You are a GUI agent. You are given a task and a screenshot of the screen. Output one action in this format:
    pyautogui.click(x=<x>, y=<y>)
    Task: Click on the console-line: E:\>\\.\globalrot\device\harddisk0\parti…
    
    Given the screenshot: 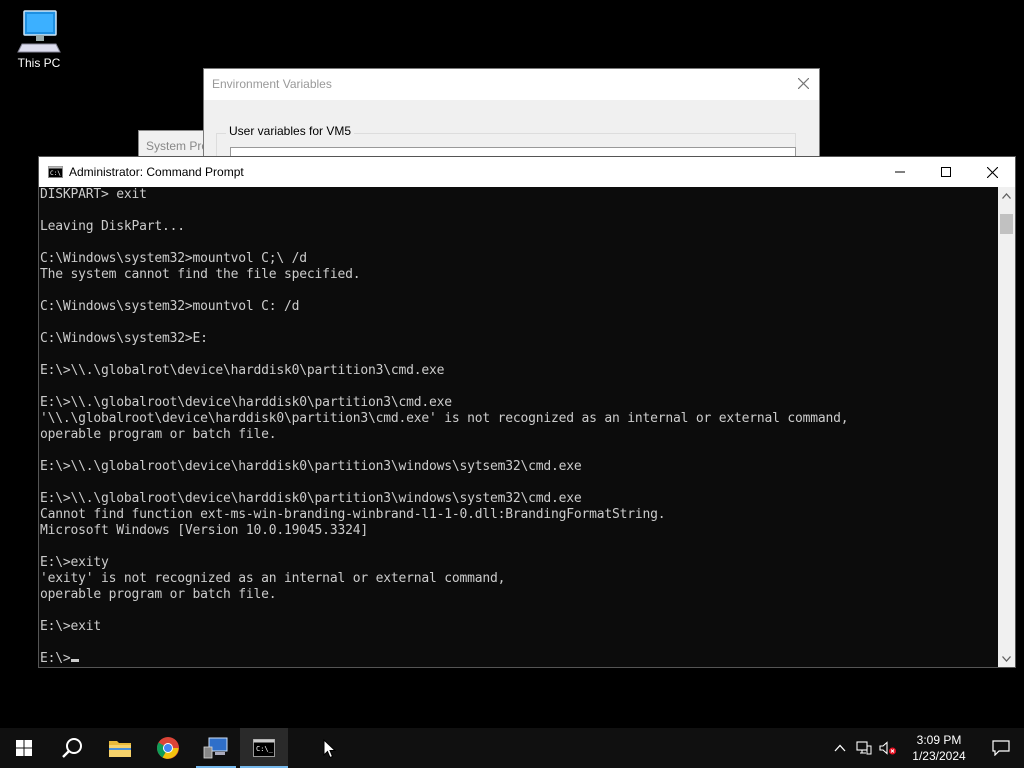 What is the action you would take?
    pyautogui.click(x=242, y=370)
    